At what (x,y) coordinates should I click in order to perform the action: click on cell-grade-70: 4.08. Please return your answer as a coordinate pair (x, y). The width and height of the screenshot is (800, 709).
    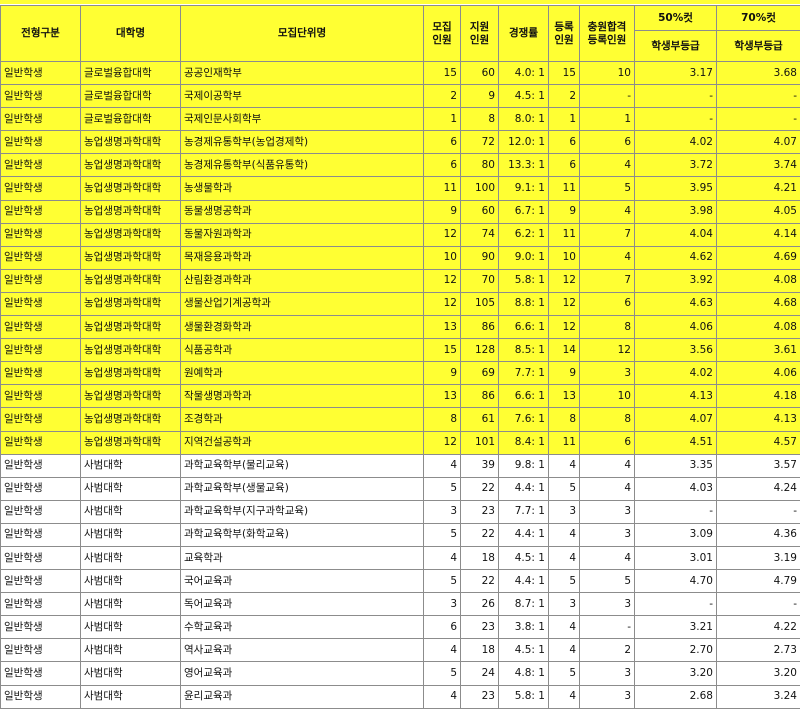
    Looking at the image, I should click on (758, 280).